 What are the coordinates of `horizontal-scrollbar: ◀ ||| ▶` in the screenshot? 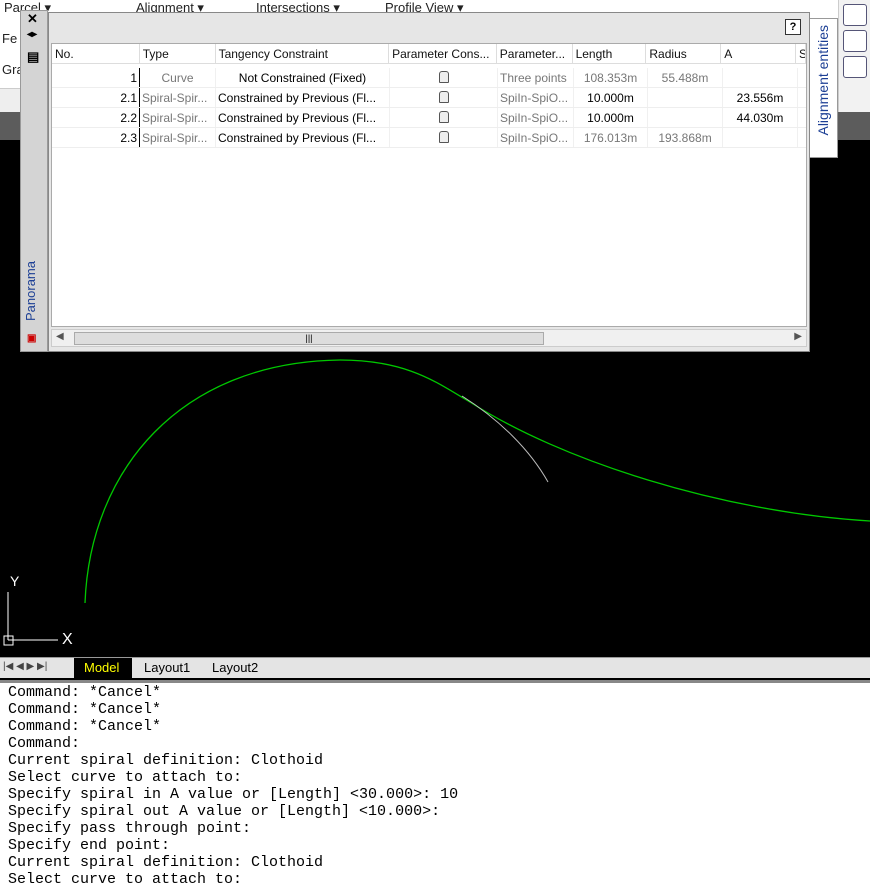 It's located at (429, 338).